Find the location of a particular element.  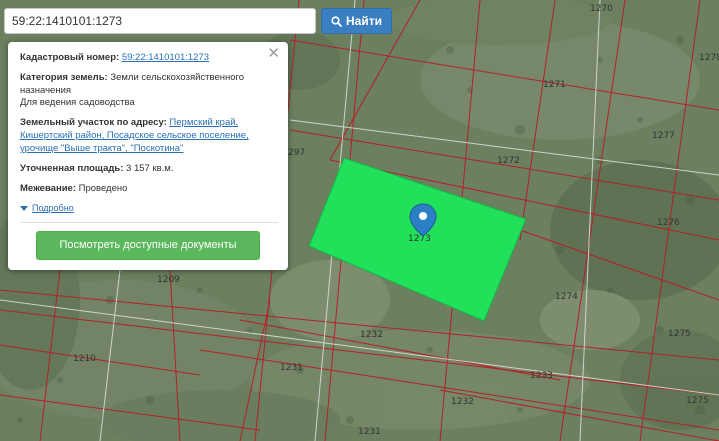

parcel-label-1231-upper: 1231 is located at coordinates (291, 368).